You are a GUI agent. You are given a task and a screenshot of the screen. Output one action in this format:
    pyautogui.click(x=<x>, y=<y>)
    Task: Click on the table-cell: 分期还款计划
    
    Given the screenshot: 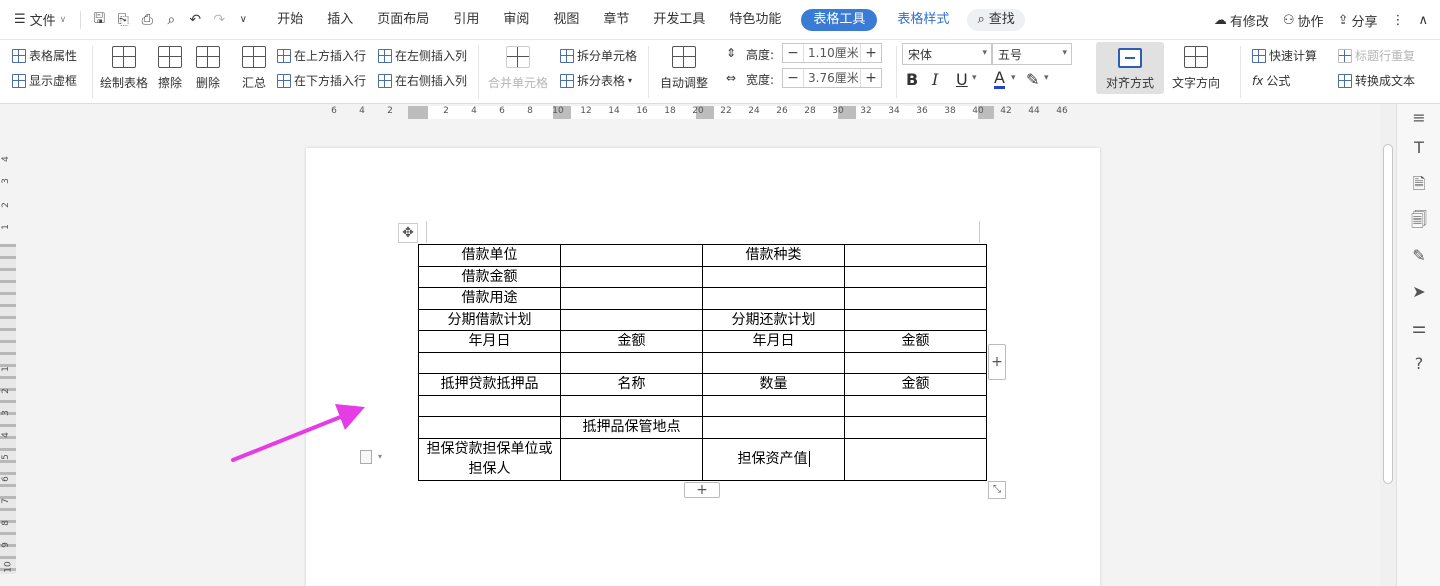 What is the action you would take?
    pyautogui.click(x=773, y=319)
    